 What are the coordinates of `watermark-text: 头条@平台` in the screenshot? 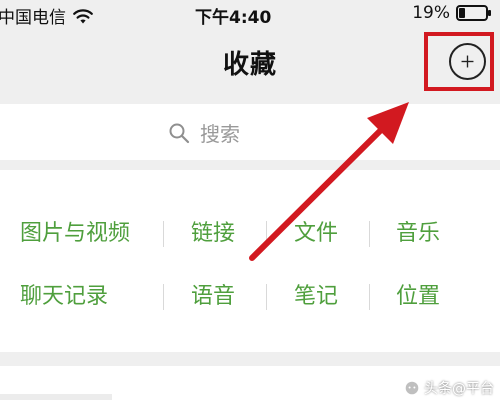 It's located at (459, 389).